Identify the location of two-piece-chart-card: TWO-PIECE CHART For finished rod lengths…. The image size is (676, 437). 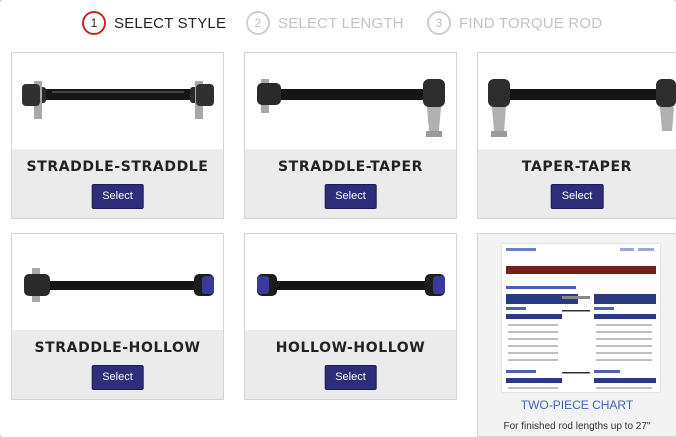
(576, 335).